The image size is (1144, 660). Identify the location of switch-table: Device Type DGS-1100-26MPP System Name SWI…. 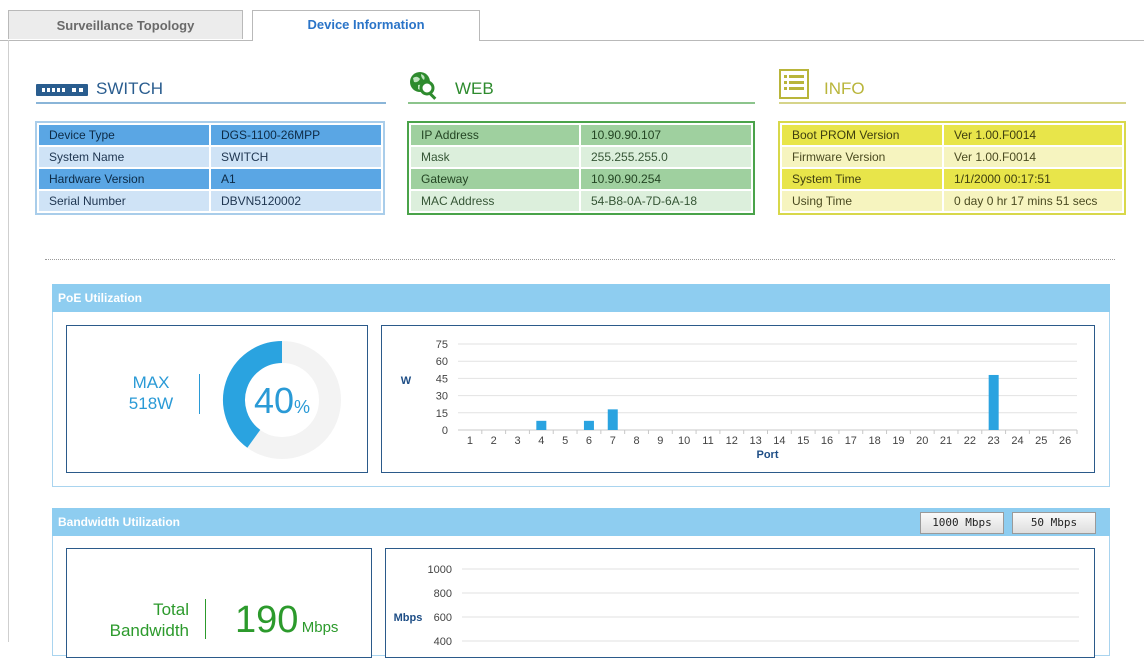
(210, 168).